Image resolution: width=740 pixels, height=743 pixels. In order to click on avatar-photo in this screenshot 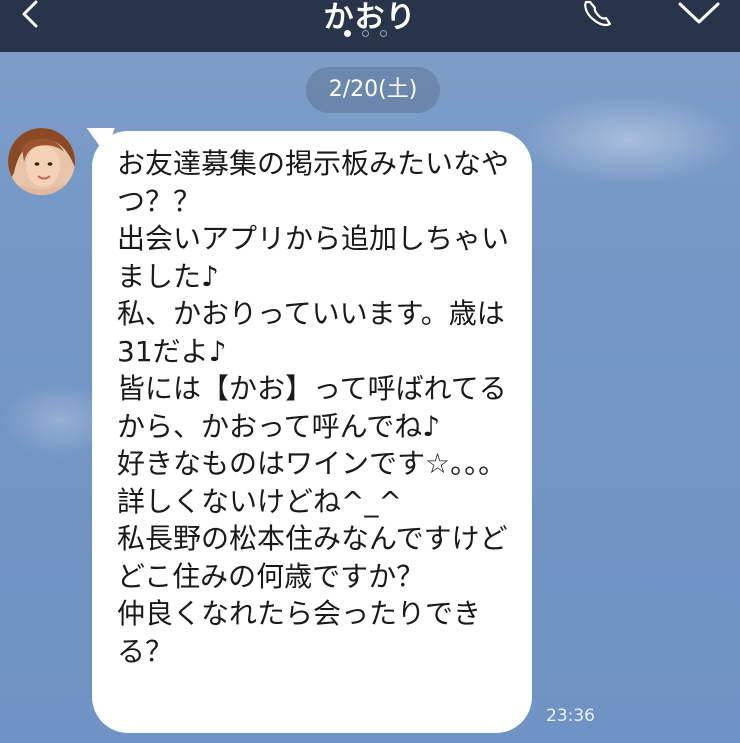, I will do `click(41, 161)`.